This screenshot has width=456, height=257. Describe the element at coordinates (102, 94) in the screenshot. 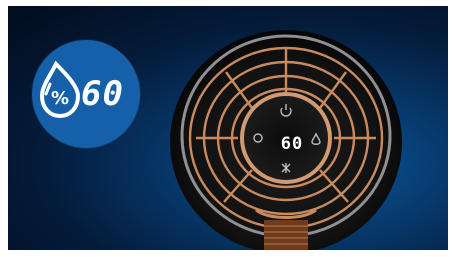

I see `humidity-value: 60` at that location.